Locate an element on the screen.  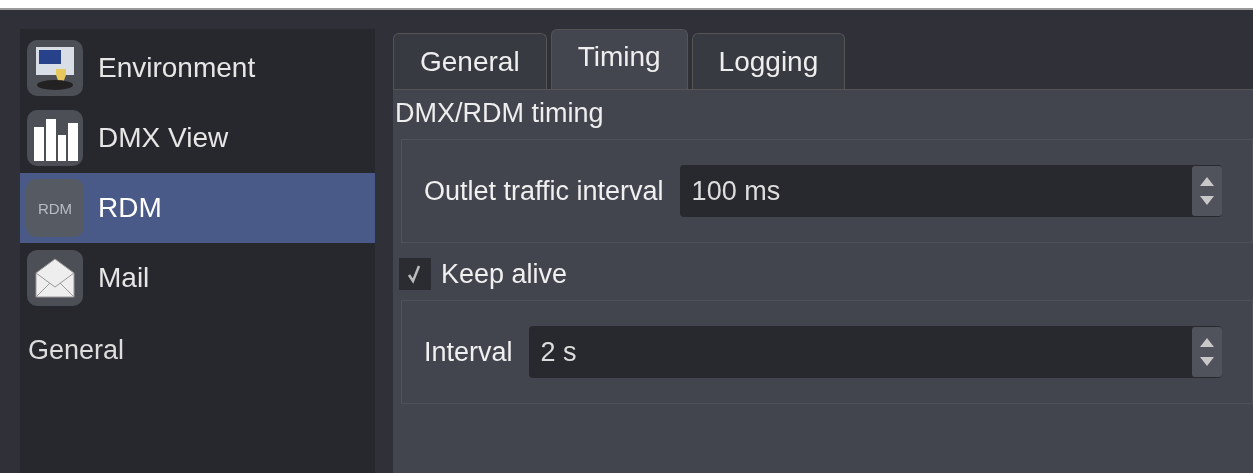
tab: Timing is located at coordinates (619, 59).